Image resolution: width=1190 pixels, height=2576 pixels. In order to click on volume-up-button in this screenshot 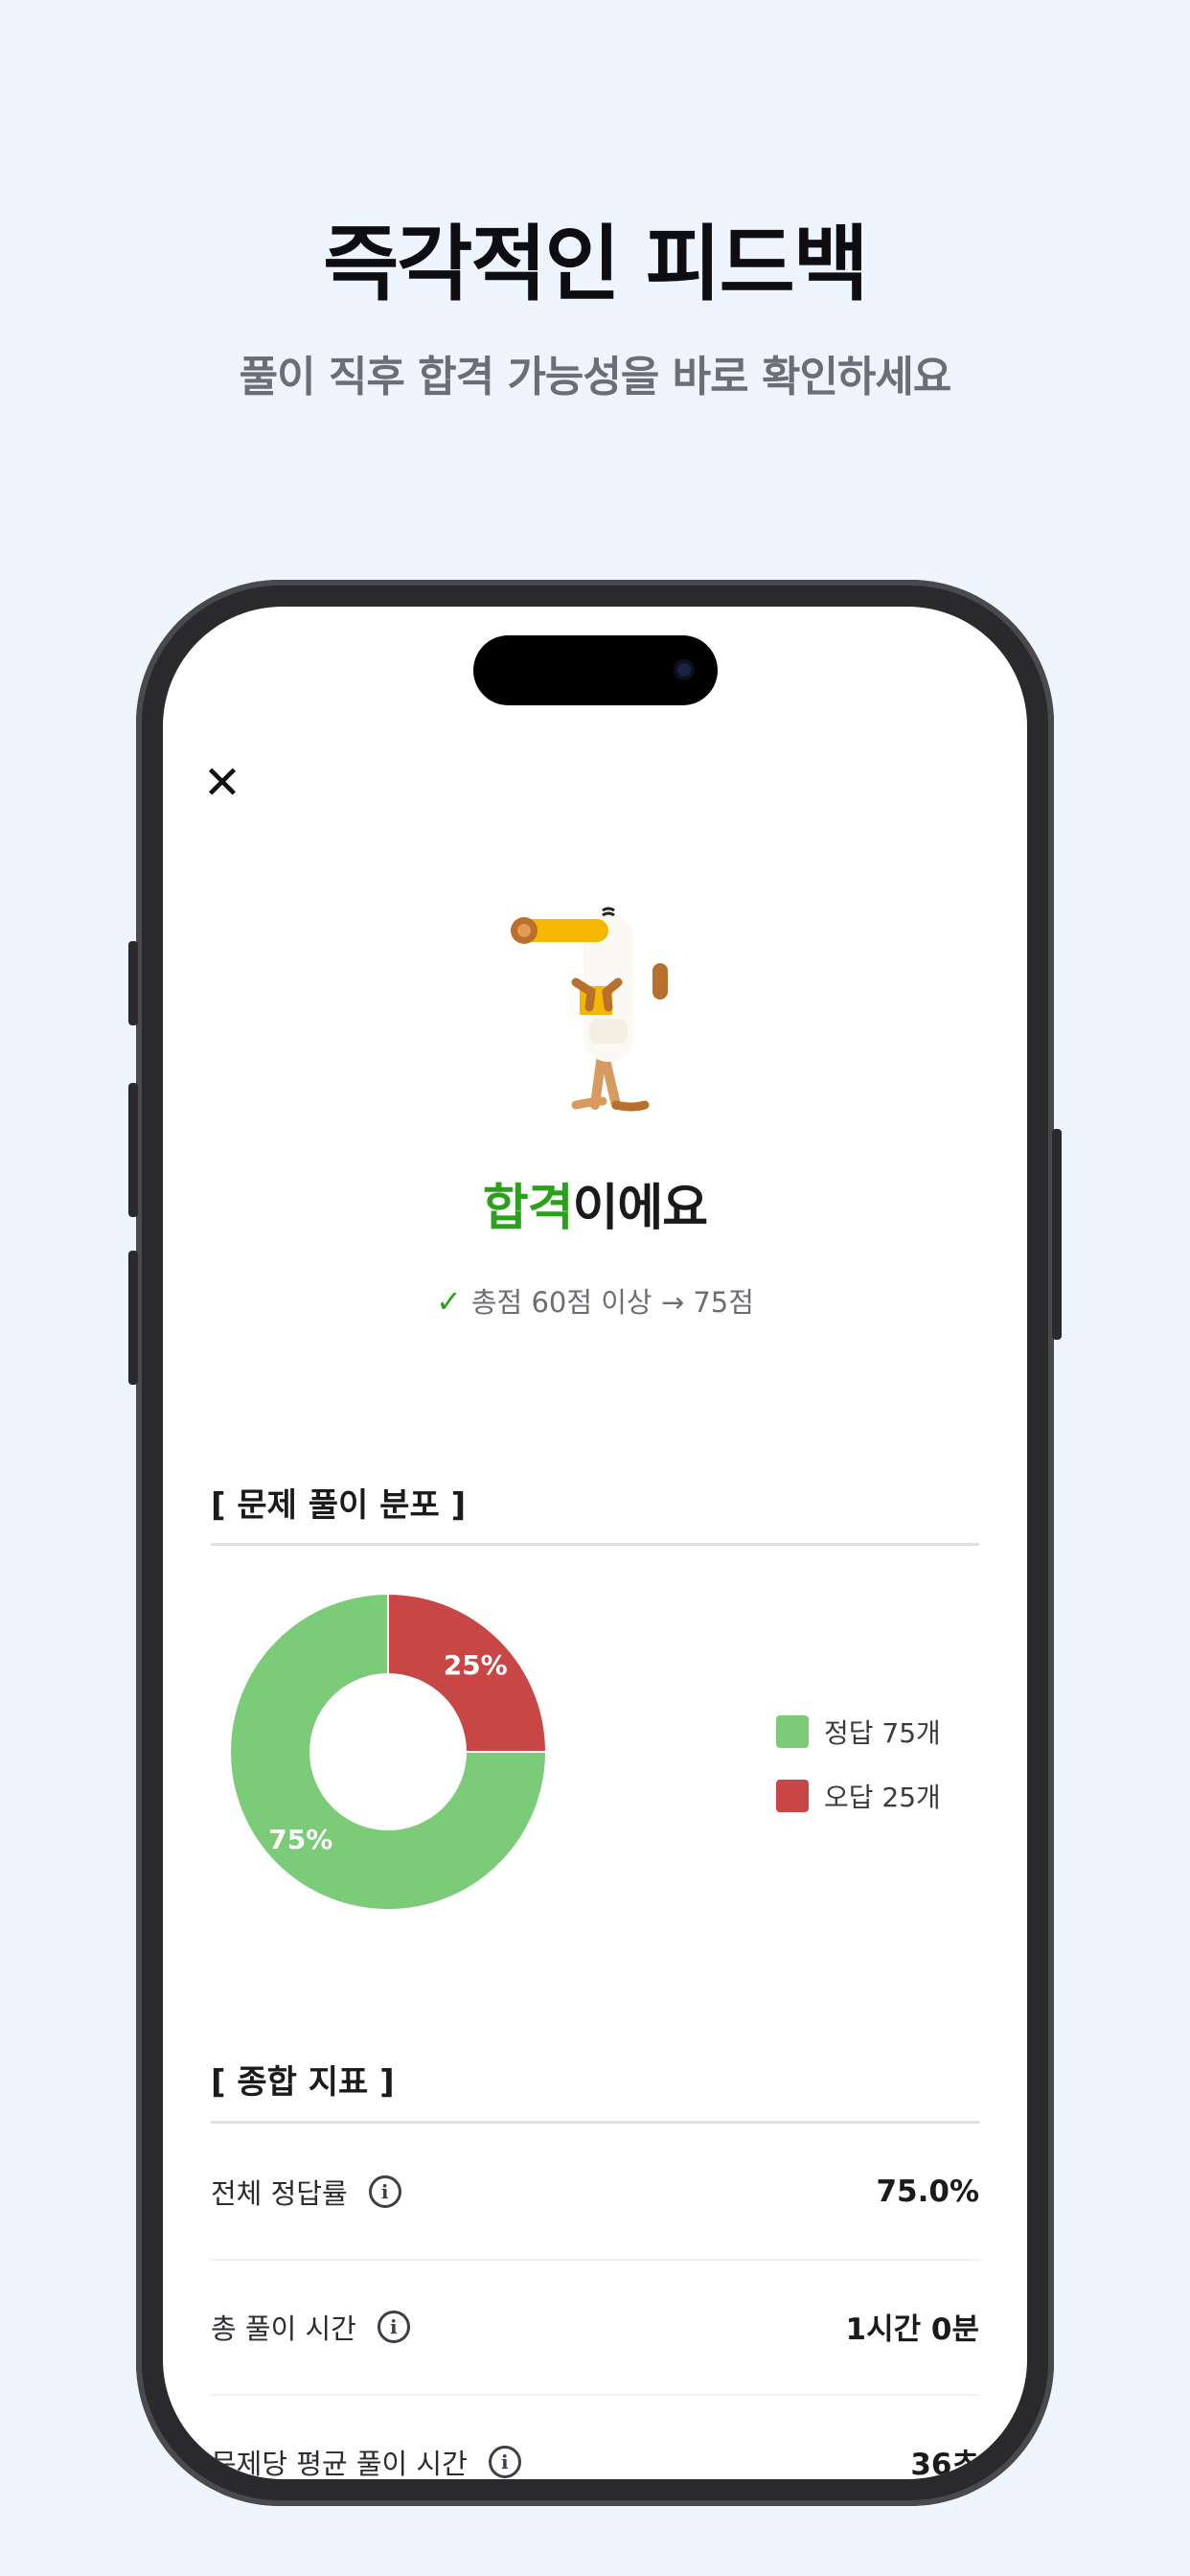, I will do `click(133, 1150)`.